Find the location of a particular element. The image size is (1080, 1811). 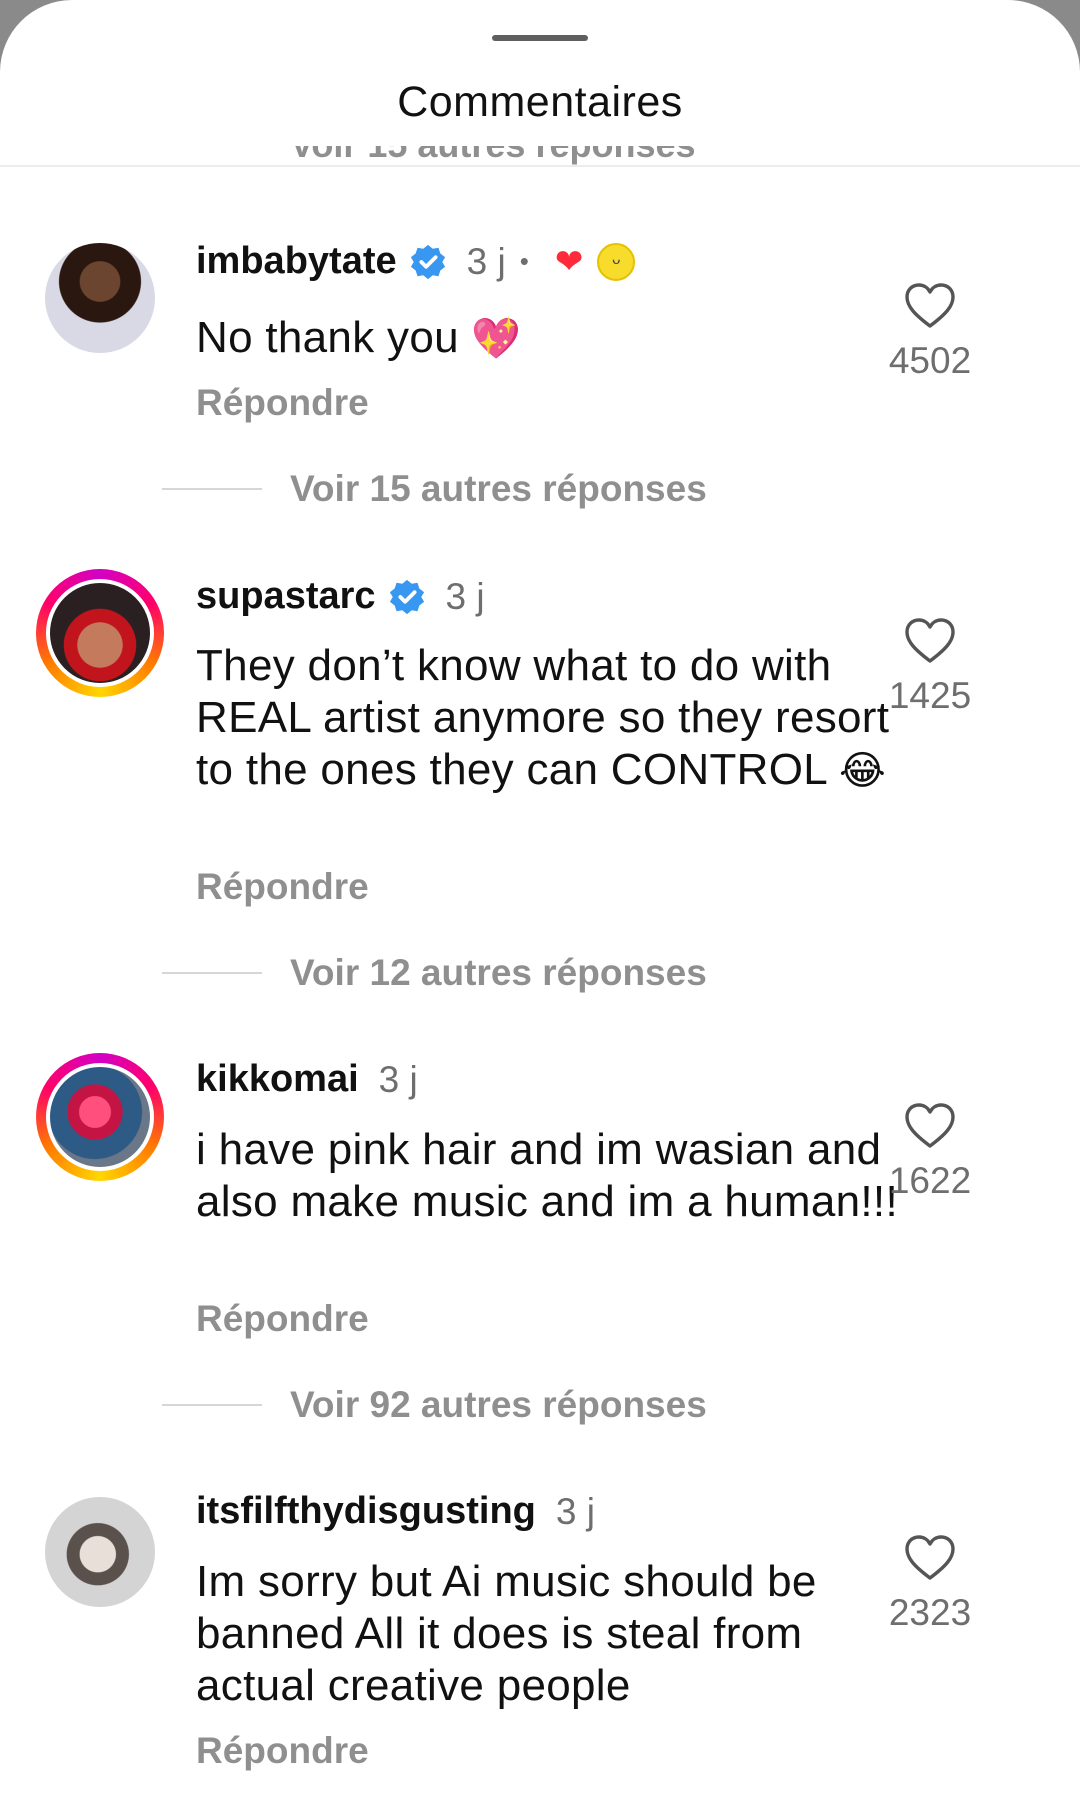

username: itsfilfthydisgusting is located at coordinates (366, 1511).